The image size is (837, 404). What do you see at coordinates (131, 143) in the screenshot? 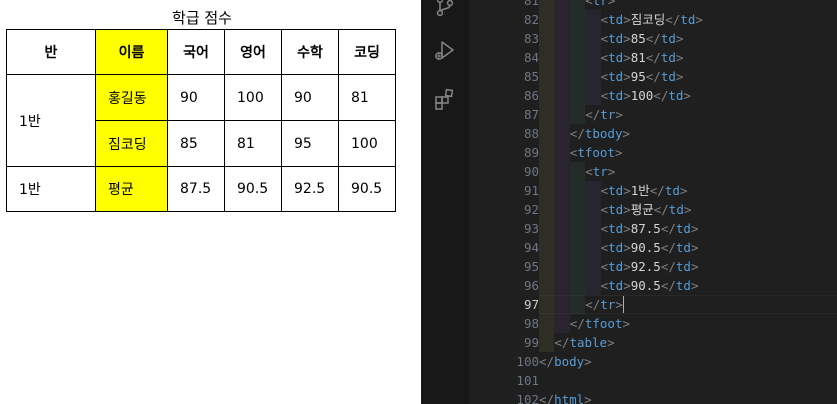
I see `name-cell: 짐코딩` at bounding box center [131, 143].